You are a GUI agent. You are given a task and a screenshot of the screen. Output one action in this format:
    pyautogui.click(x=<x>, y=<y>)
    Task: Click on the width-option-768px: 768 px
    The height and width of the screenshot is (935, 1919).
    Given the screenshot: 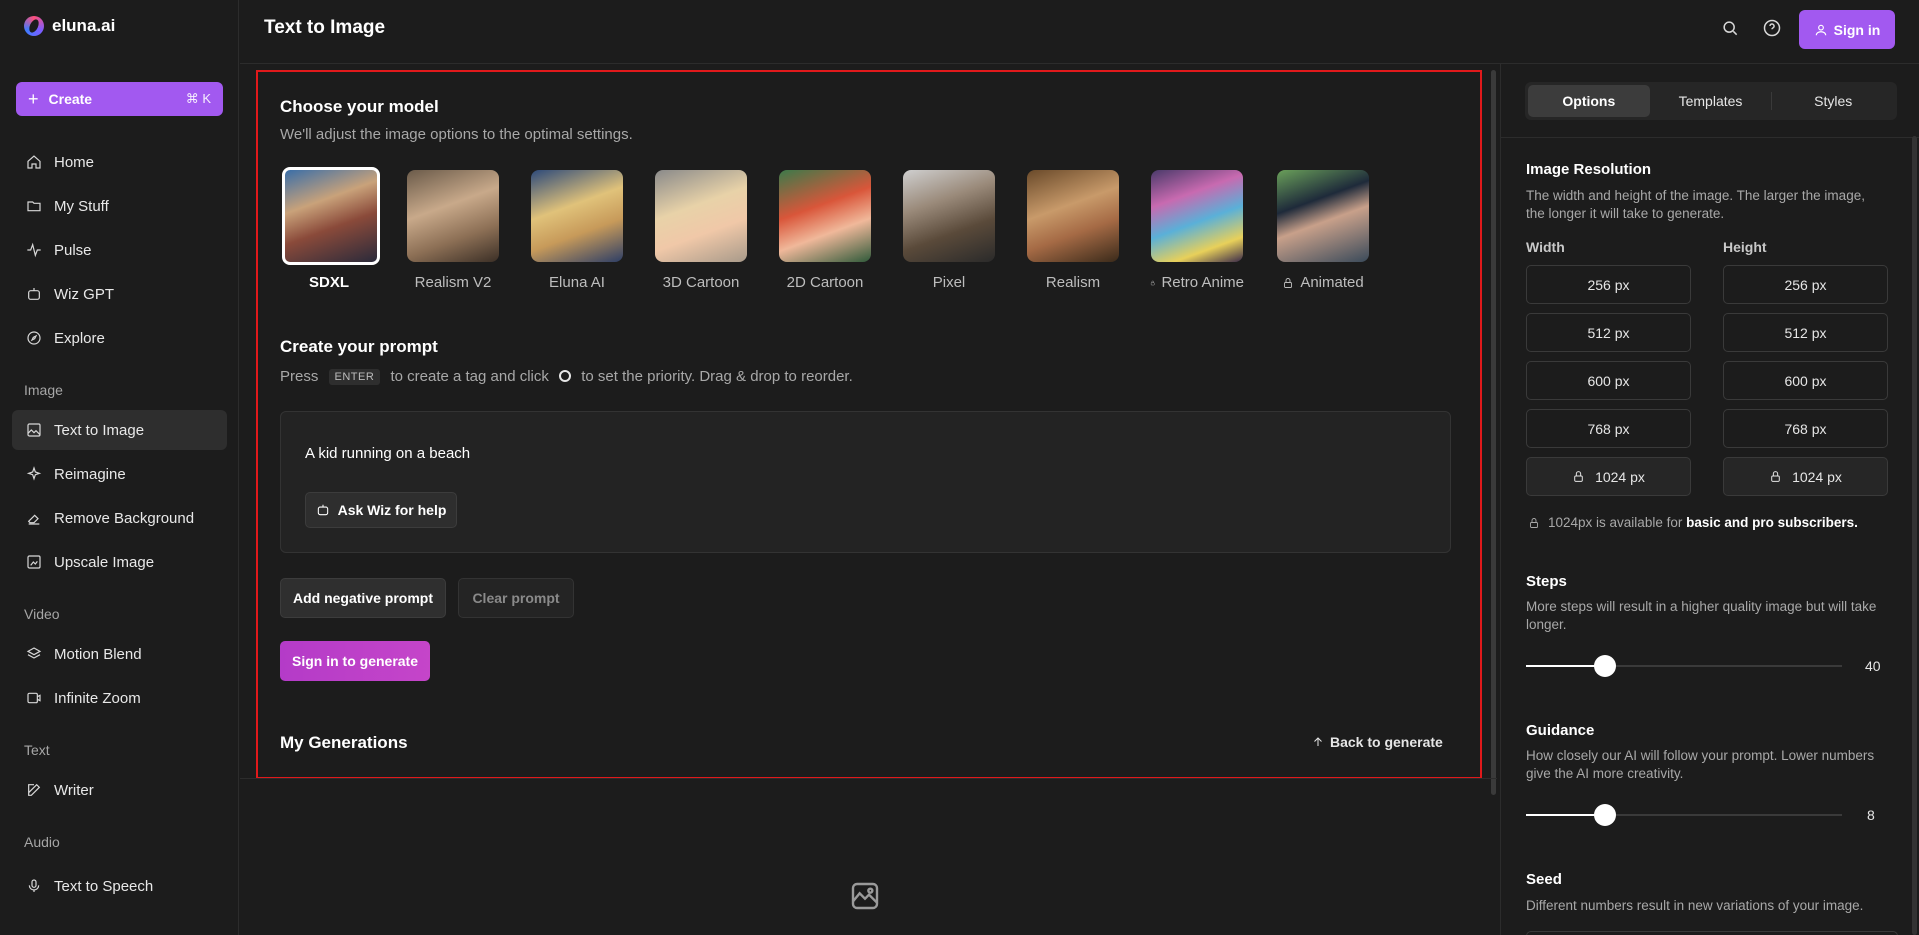 What is the action you would take?
    pyautogui.click(x=1608, y=428)
    